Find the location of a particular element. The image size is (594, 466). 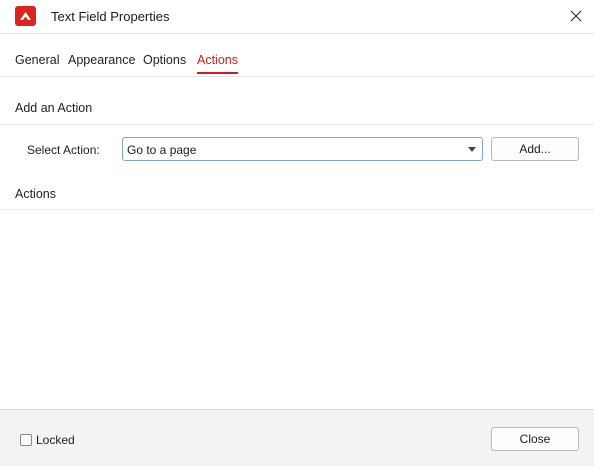

action-select: Go to a page is located at coordinates (302, 149).